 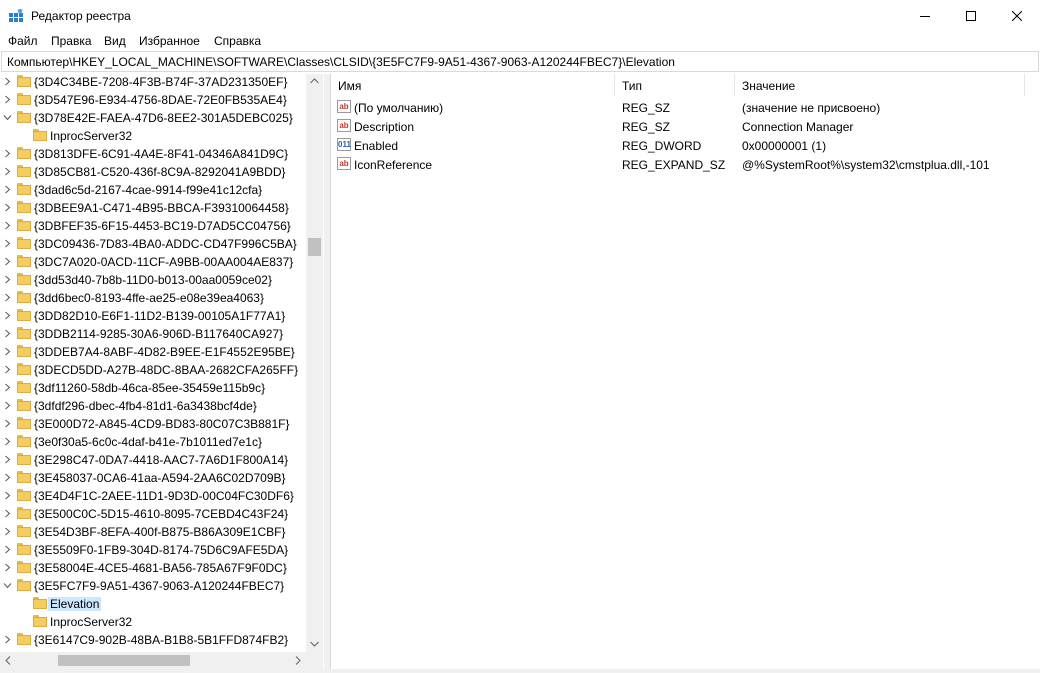 What do you see at coordinates (314, 81) in the screenshot?
I see `scroll-up-icon` at bounding box center [314, 81].